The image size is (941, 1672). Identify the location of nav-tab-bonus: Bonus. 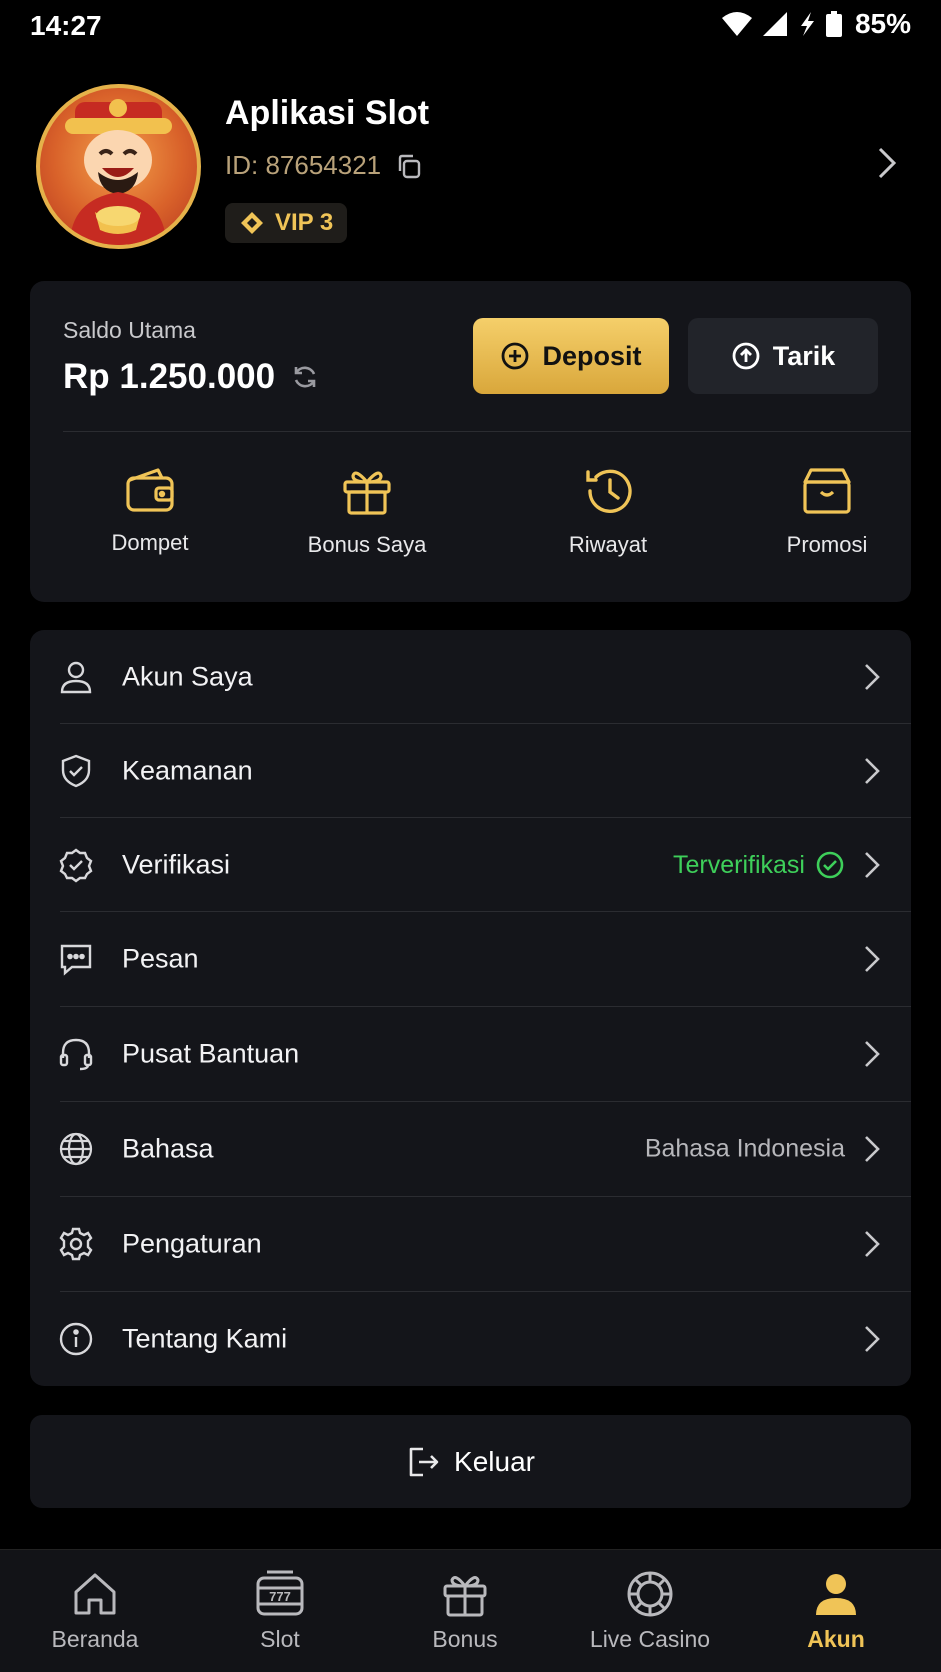
(465, 1611).